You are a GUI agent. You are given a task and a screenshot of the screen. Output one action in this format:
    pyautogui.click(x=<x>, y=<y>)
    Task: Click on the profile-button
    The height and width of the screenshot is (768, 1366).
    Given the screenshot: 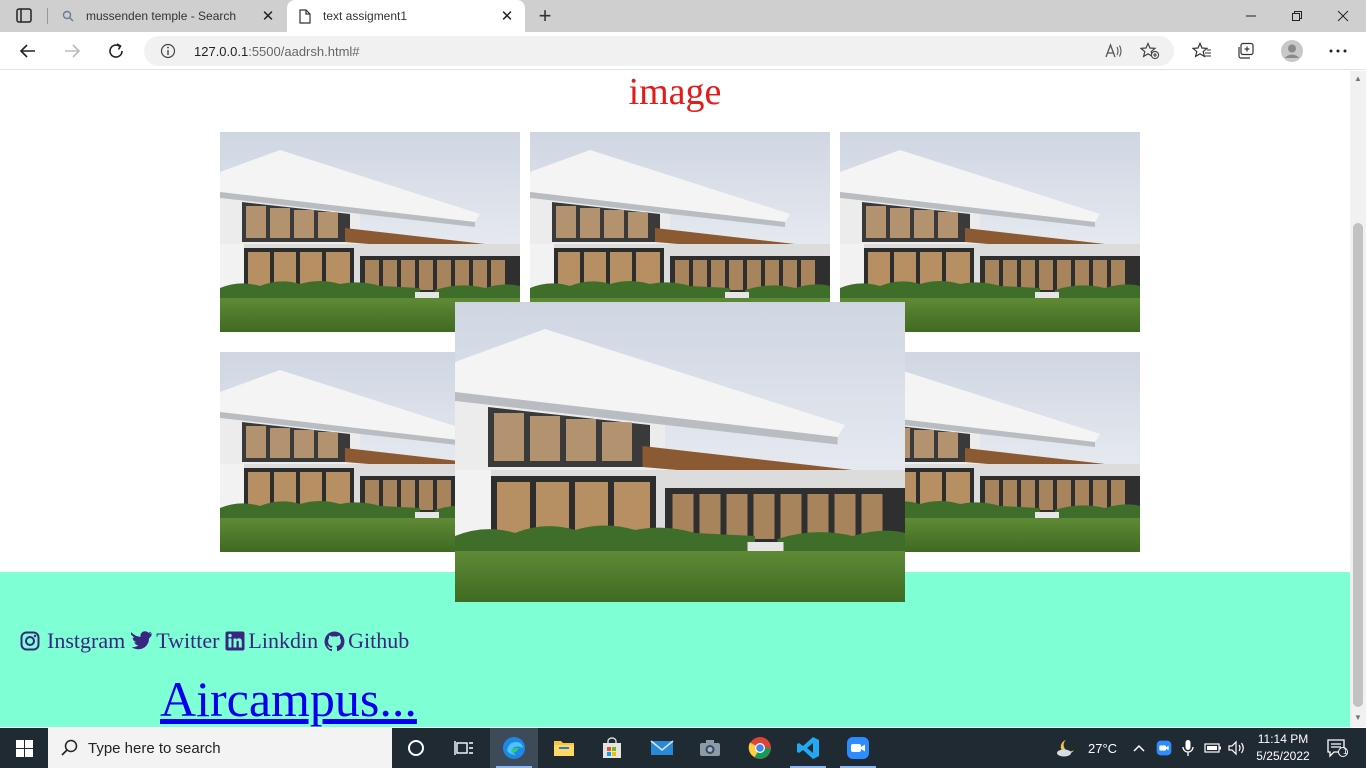 What is the action you would take?
    pyautogui.click(x=1292, y=51)
    